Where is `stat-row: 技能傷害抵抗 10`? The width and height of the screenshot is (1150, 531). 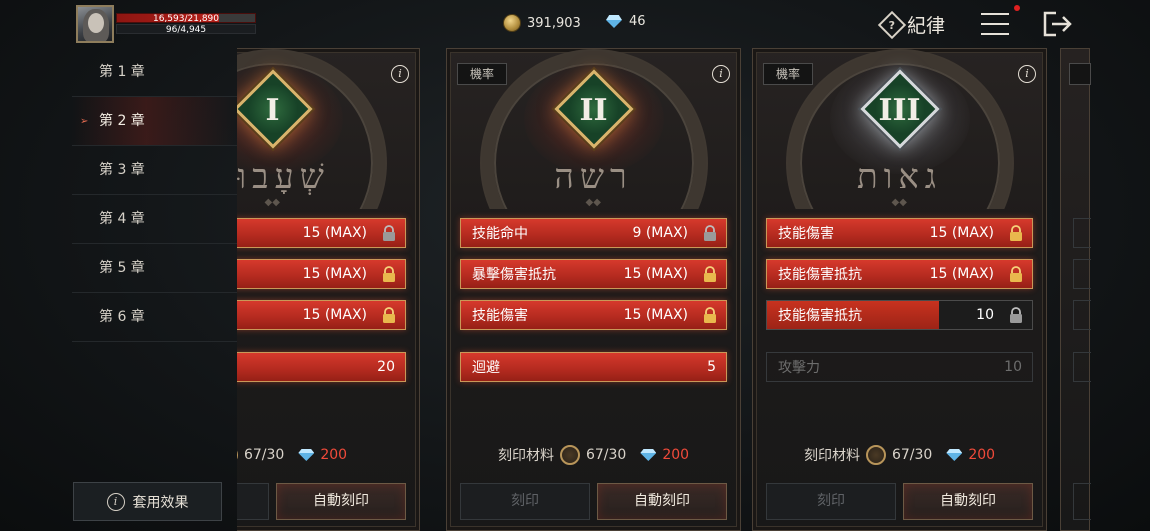
stat-row: 技能傷害抵抗 10 is located at coordinates (899, 315).